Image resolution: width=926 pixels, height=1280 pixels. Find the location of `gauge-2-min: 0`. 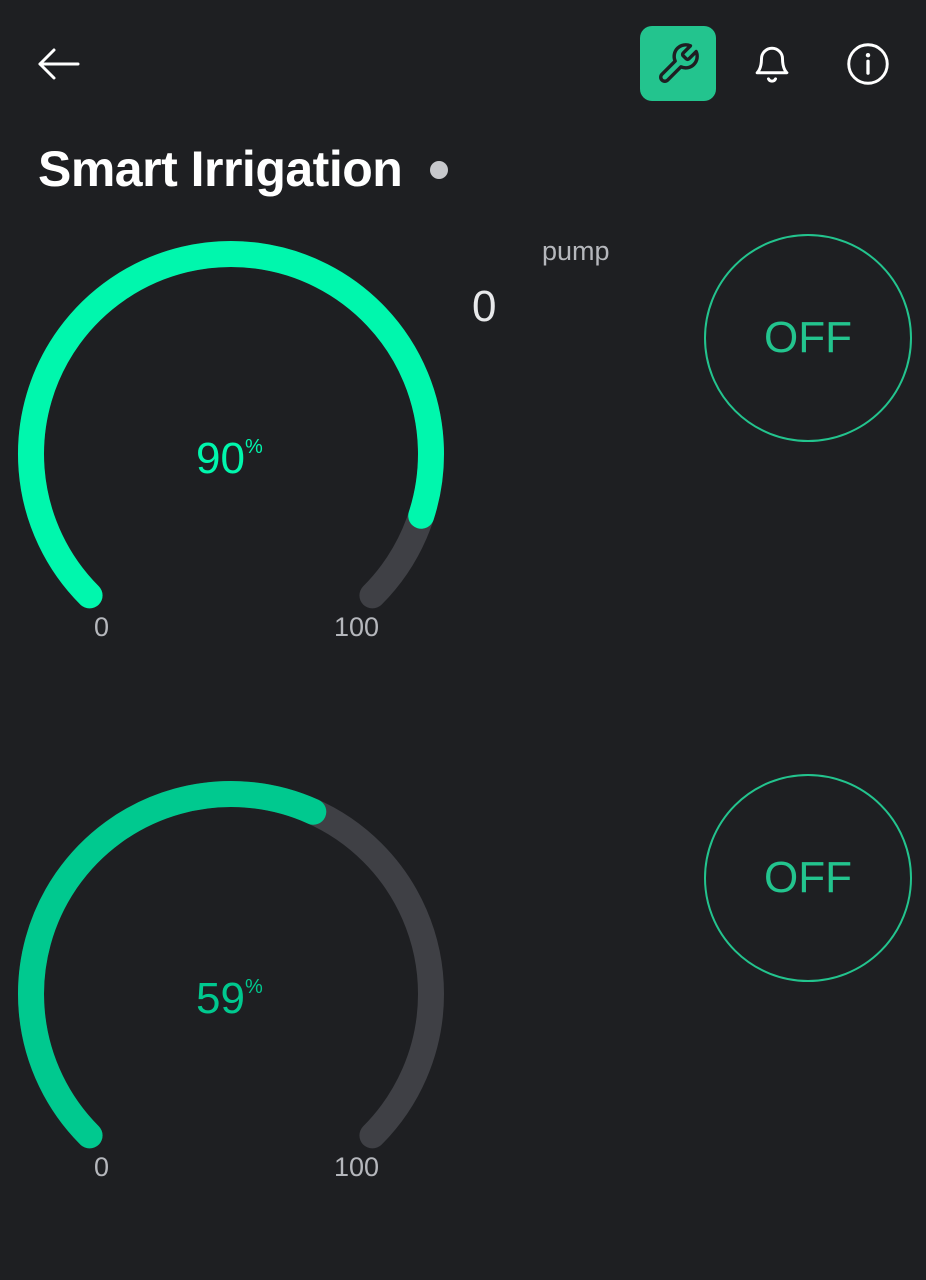

gauge-2-min: 0 is located at coordinates (102, 1167).